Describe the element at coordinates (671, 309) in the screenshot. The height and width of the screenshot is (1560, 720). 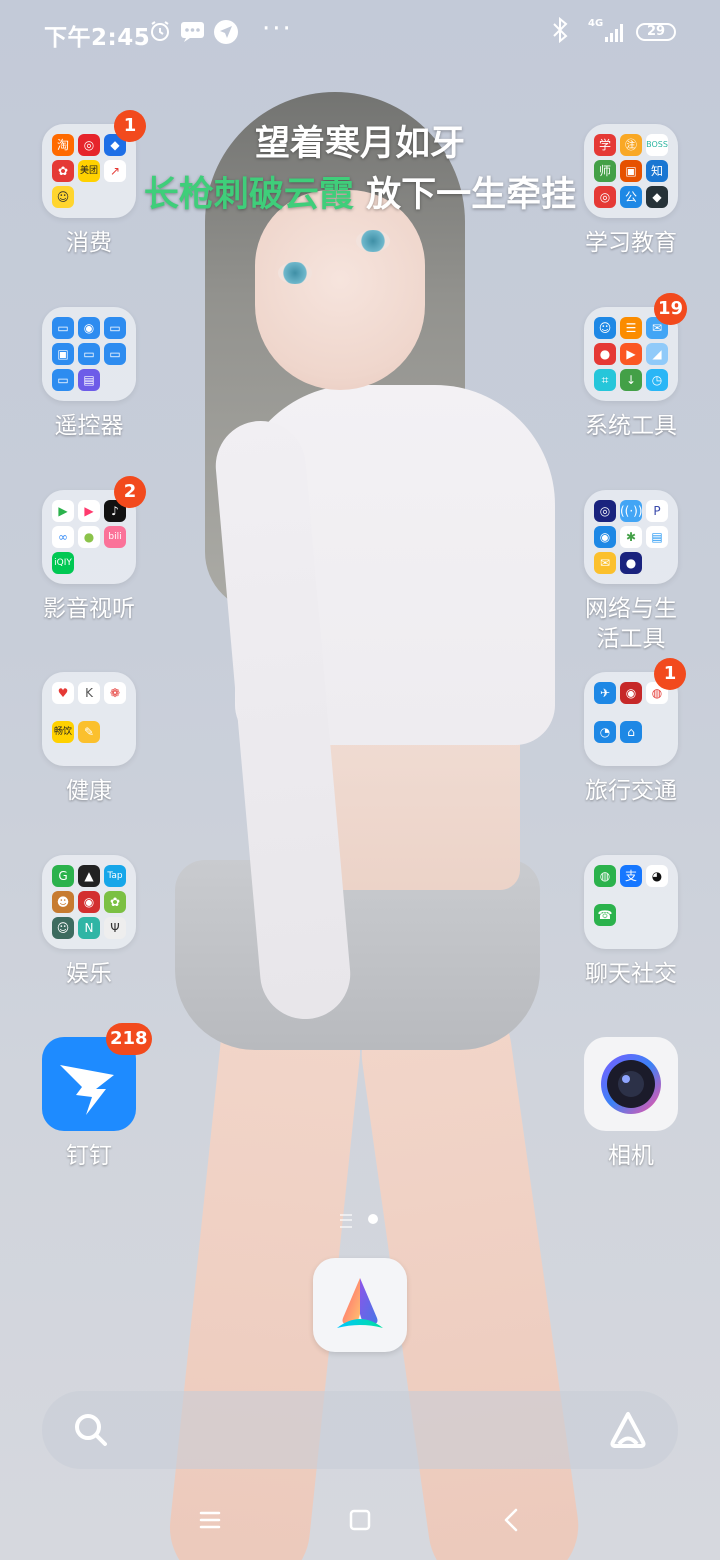
I see `badge: 19` at that location.